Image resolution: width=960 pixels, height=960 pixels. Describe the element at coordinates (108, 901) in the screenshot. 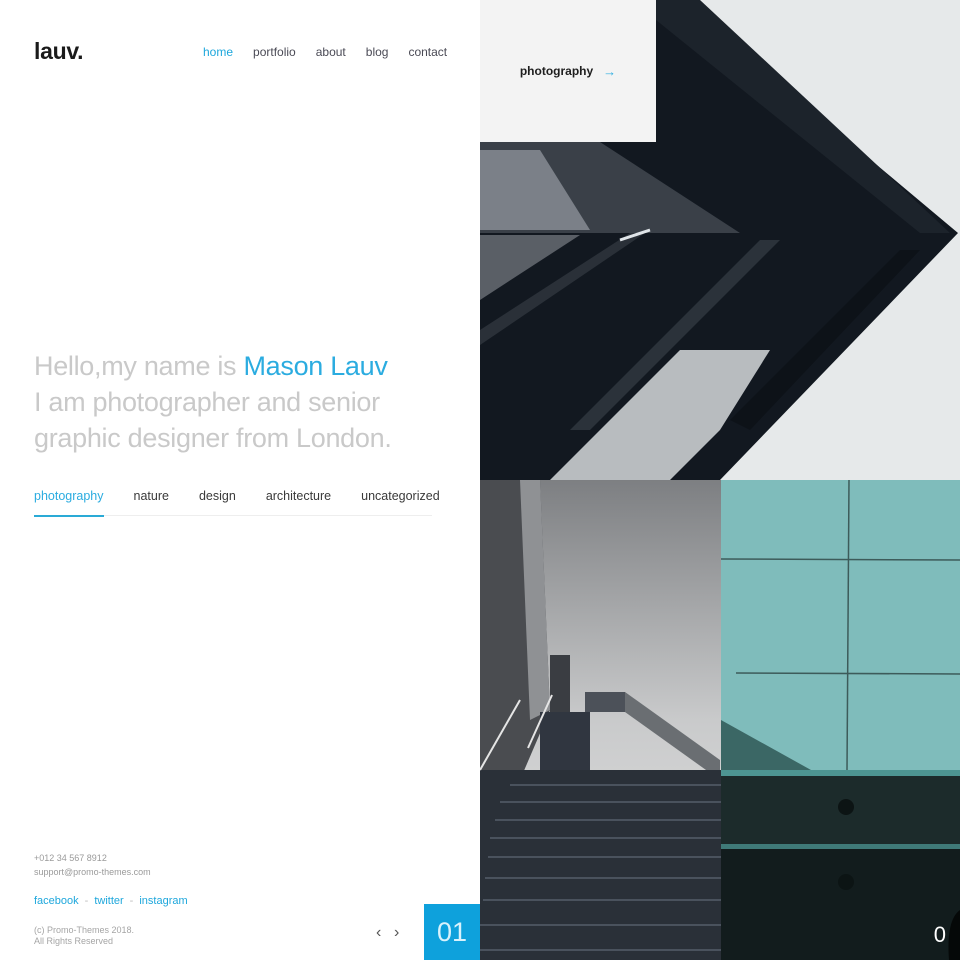

I see `twitter-link: twitter` at that location.